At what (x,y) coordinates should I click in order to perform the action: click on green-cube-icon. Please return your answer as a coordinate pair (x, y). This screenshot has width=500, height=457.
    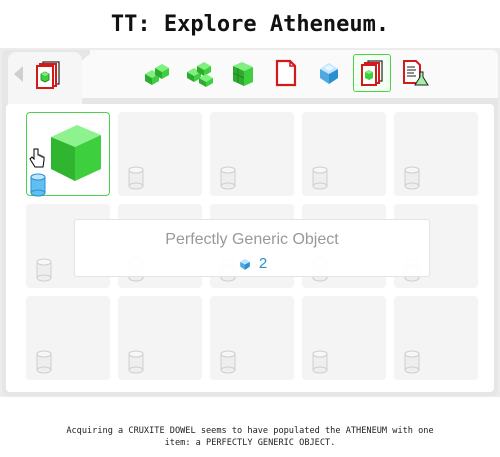
    Looking at the image, I should click on (76, 153).